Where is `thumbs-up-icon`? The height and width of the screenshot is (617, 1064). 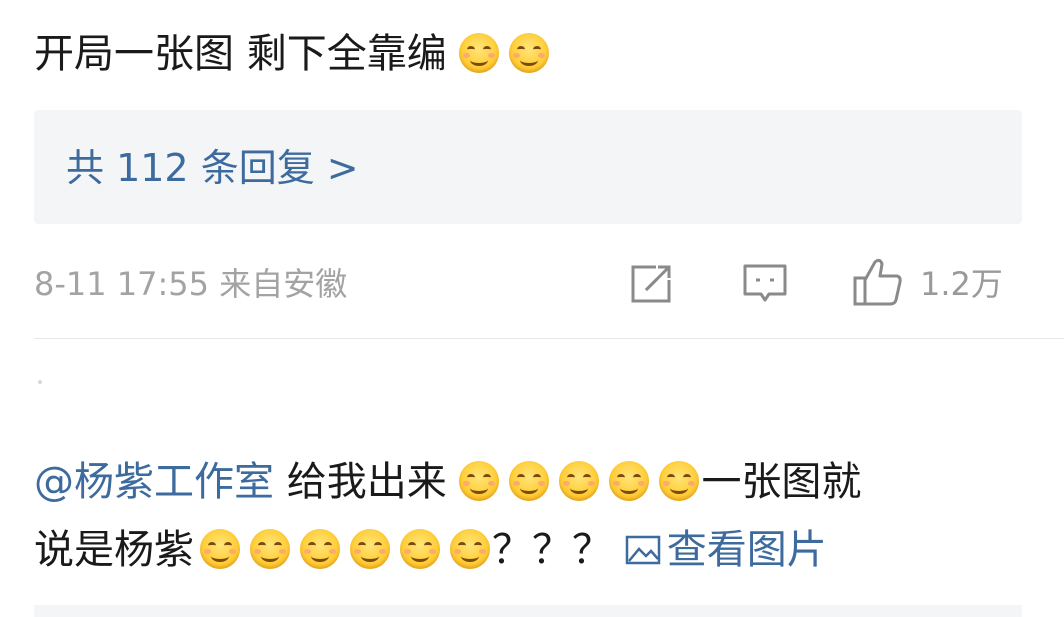 thumbs-up-icon is located at coordinates (878, 282).